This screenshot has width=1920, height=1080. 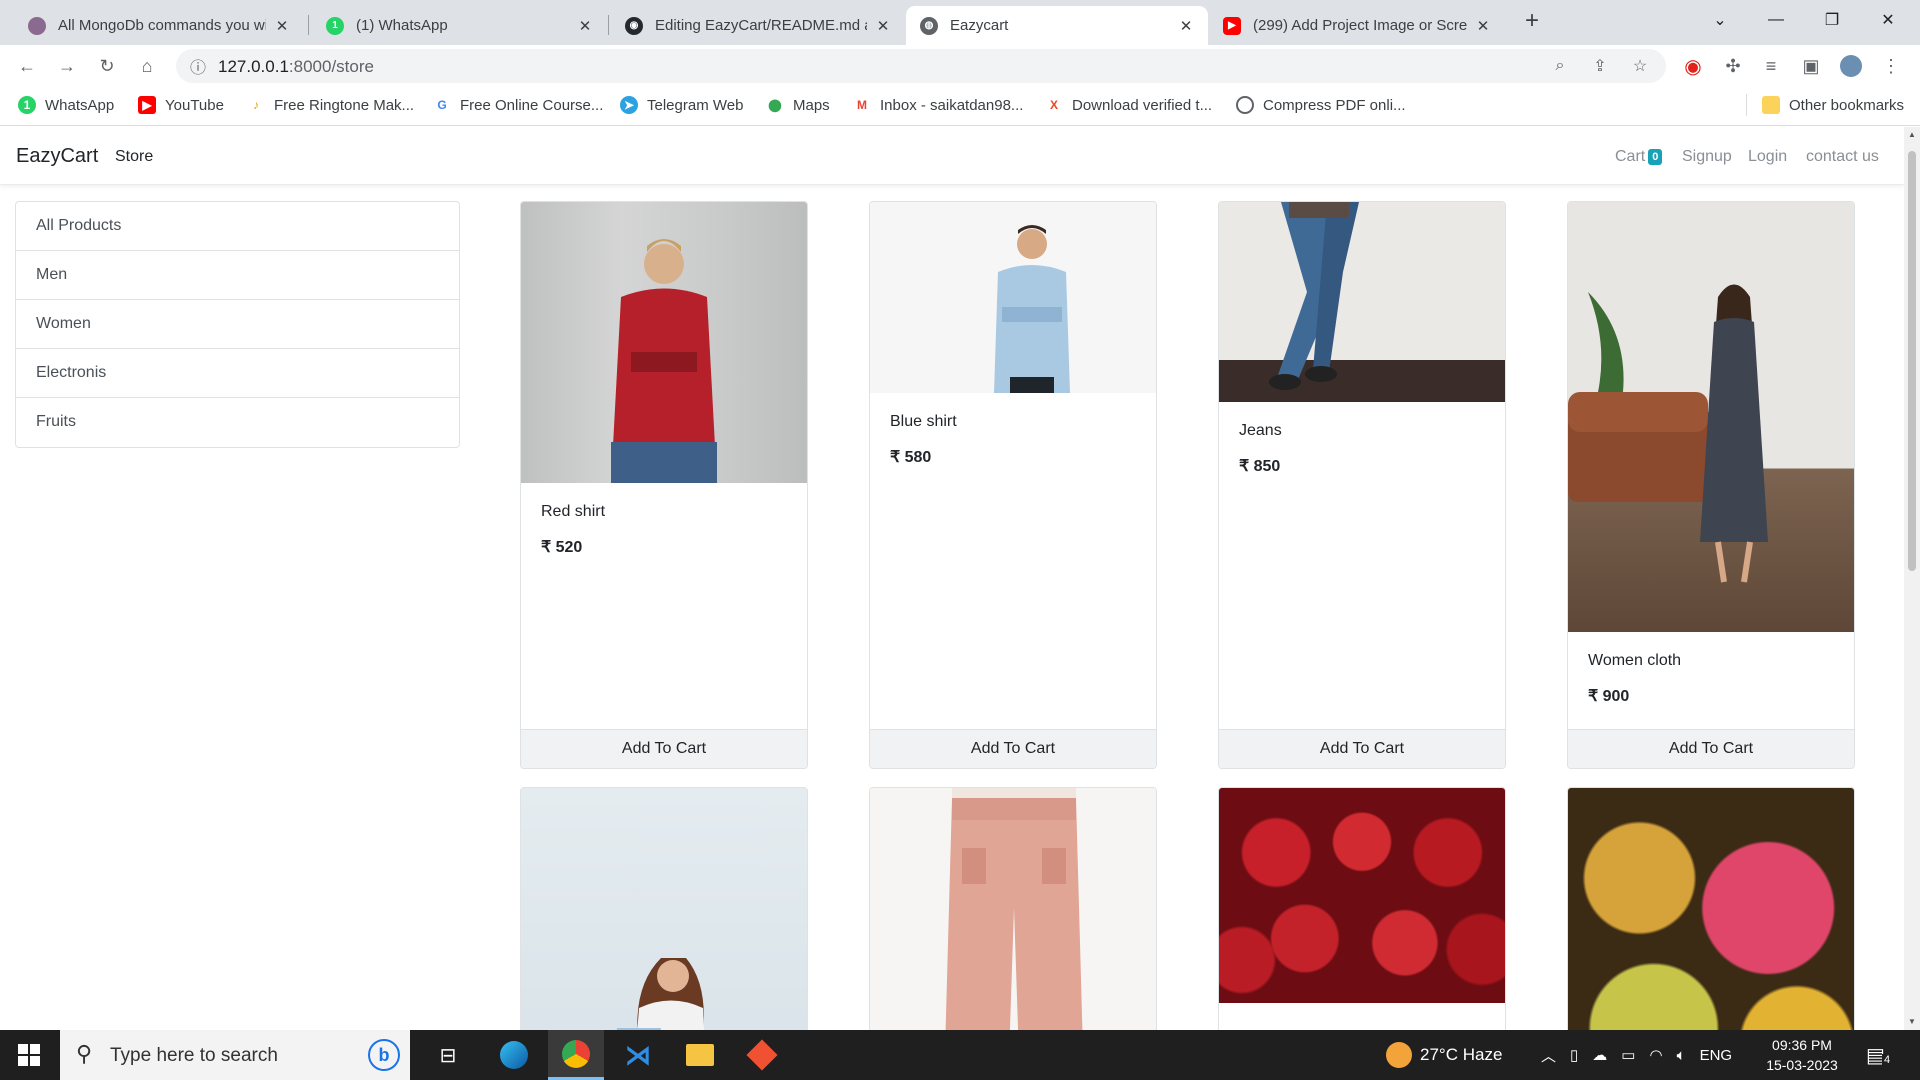 I want to click on product-card-apples, so click(x=1362, y=908).